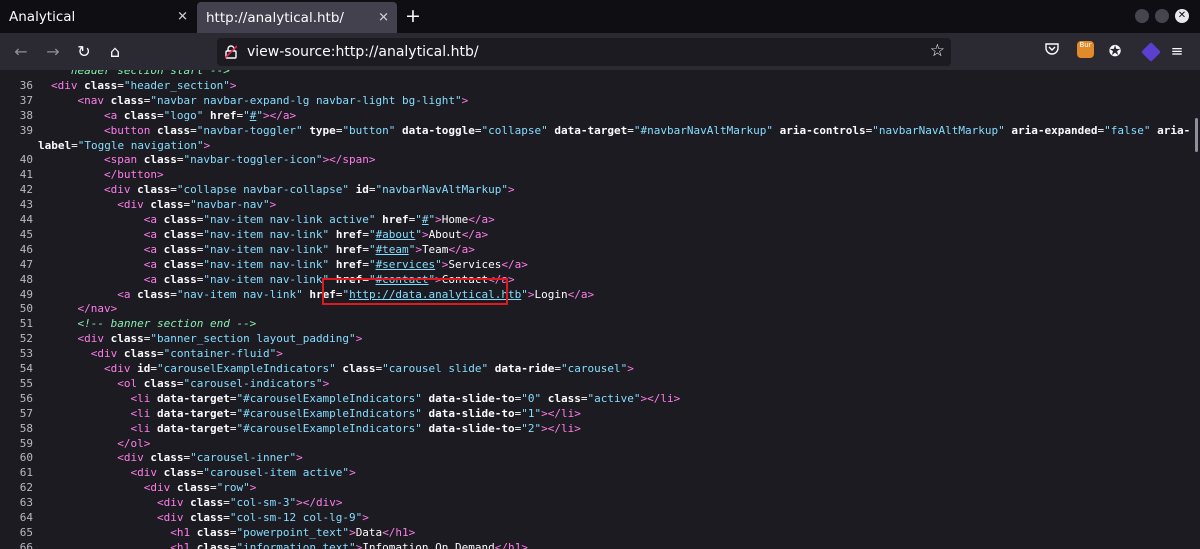 Image resolution: width=1200 pixels, height=549 pixels. Describe the element at coordinates (26, 517) in the screenshot. I see `line-number: 64` at that location.